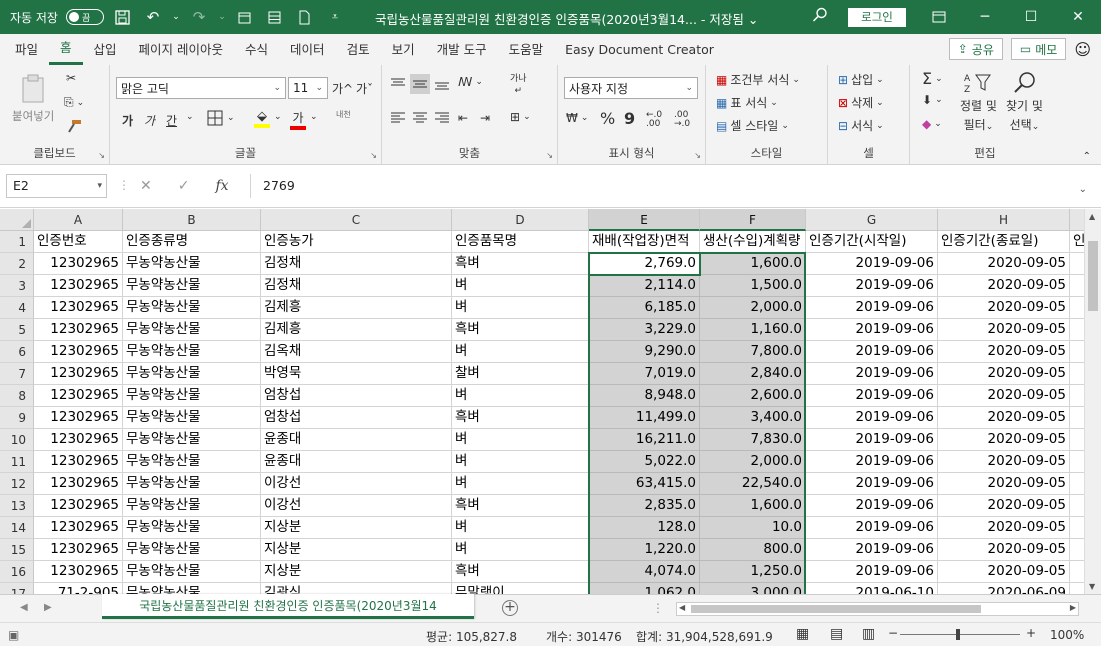 The height and width of the screenshot is (646, 1101). What do you see at coordinates (343, 114) in the screenshot?
I see `phonetic-button: 내천` at bounding box center [343, 114].